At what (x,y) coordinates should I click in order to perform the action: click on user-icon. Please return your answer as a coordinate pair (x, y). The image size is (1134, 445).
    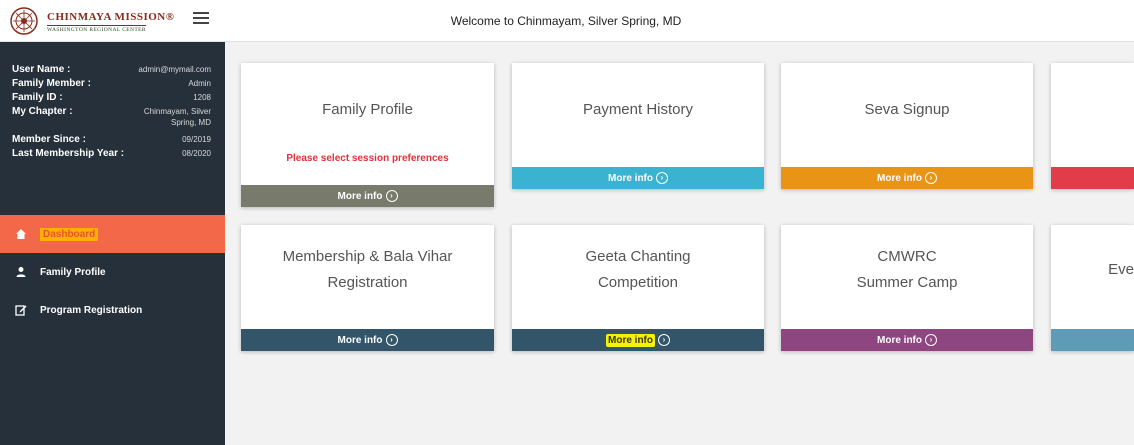
    Looking at the image, I should click on (21, 272).